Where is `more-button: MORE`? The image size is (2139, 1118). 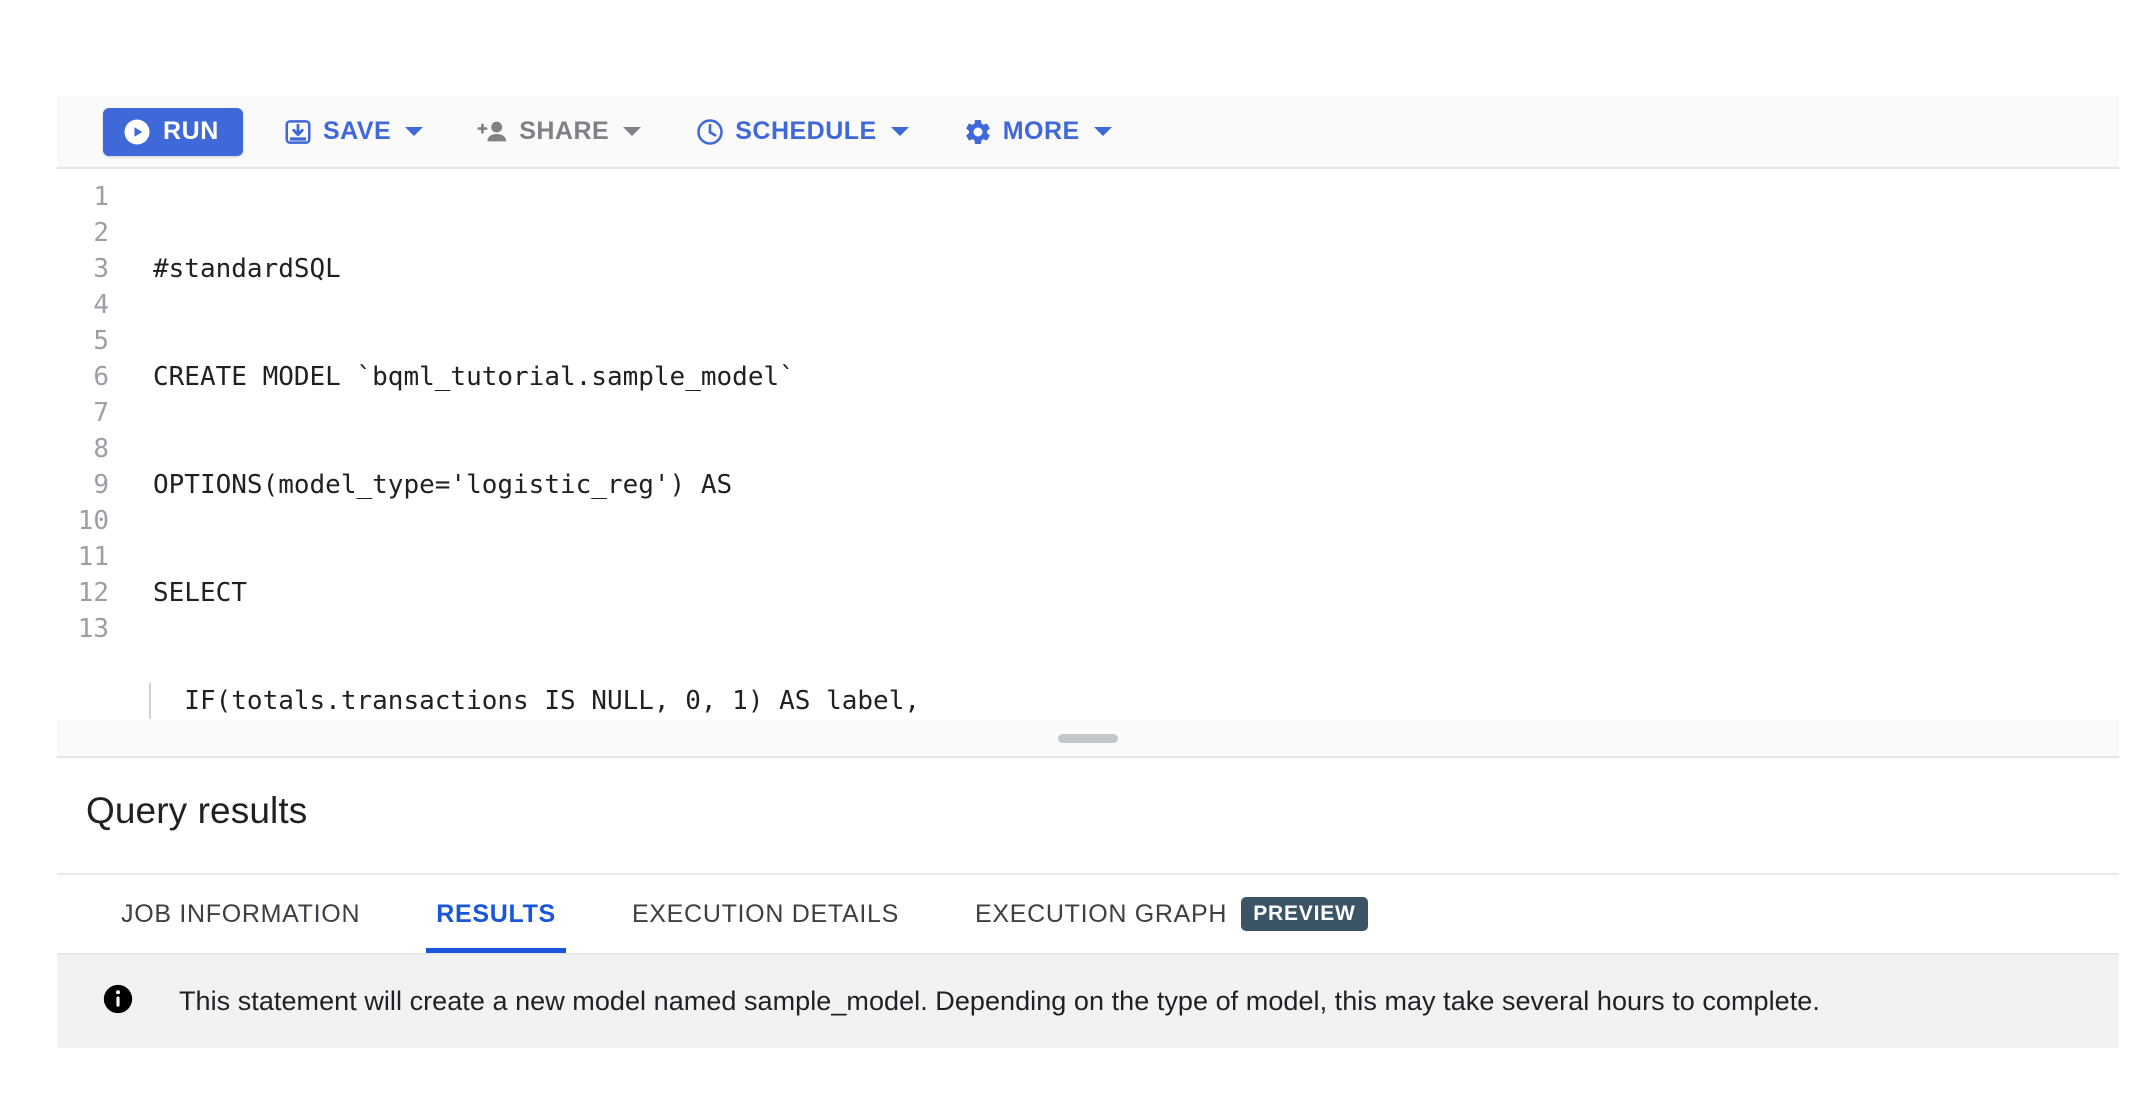
more-button: MORE is located at coordinates (1037, 132).